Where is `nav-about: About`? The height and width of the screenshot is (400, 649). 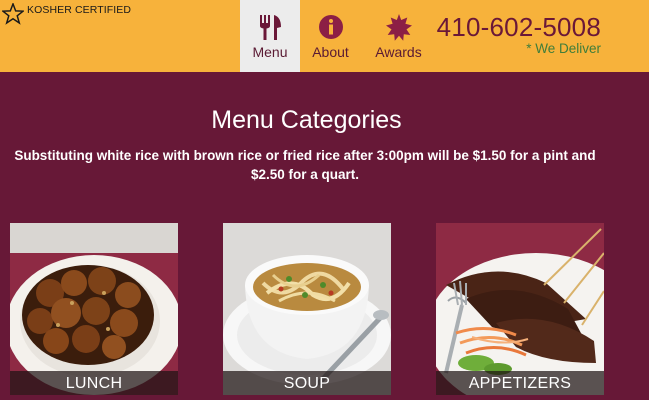
nav-about: About is located at coordinates (330, 36).